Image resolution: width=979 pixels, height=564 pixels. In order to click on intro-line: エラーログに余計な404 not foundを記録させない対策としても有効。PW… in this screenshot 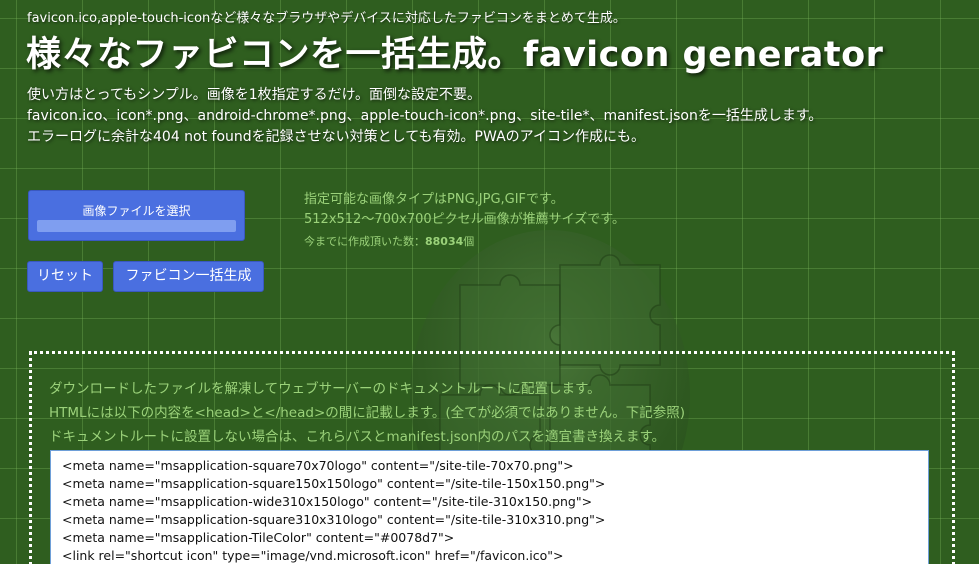, I will do `click(336, 137)`.